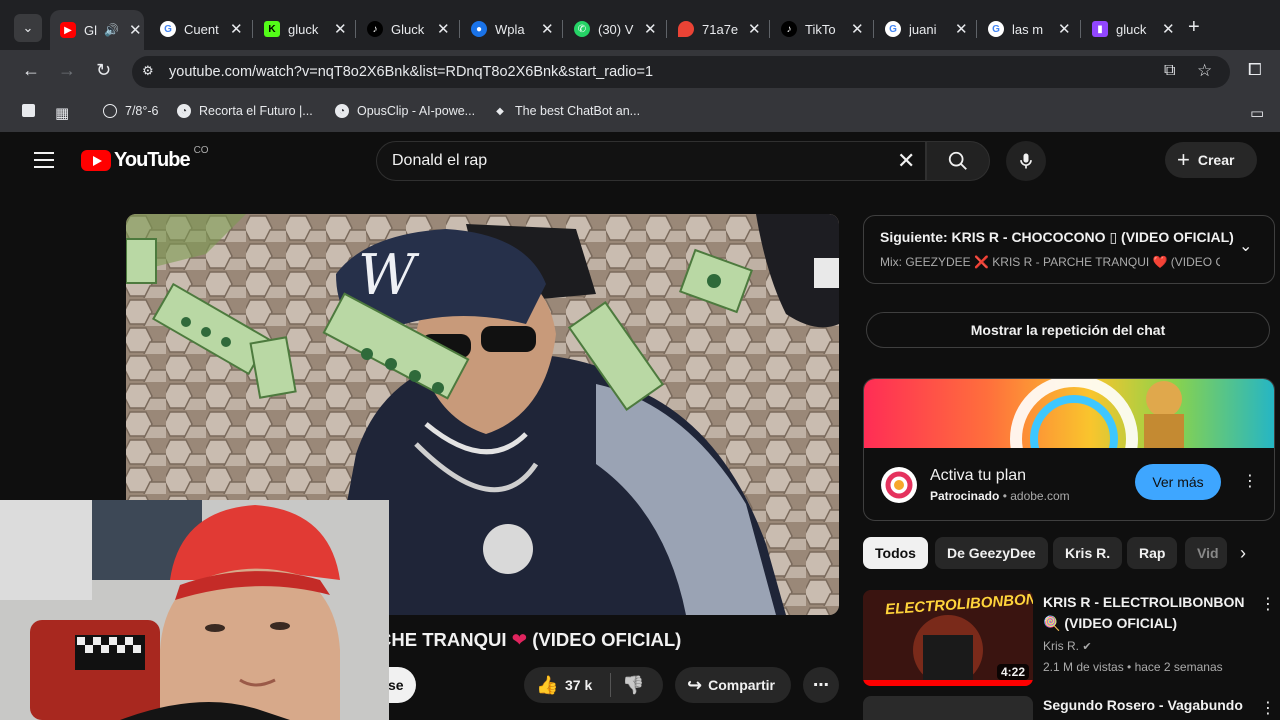 This screenshot has width=1280, height=720. Describe the element at coordinates (44, 160) in the screenshot. I see `menu-icon` at that location.